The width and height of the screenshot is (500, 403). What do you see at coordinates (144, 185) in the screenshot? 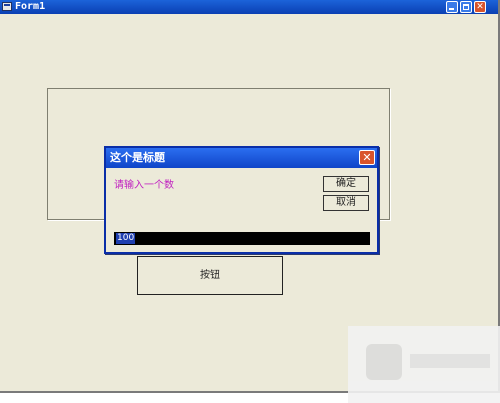
I see `dialog-prompt: 请输入一个数` at bounding box center [144, 185].